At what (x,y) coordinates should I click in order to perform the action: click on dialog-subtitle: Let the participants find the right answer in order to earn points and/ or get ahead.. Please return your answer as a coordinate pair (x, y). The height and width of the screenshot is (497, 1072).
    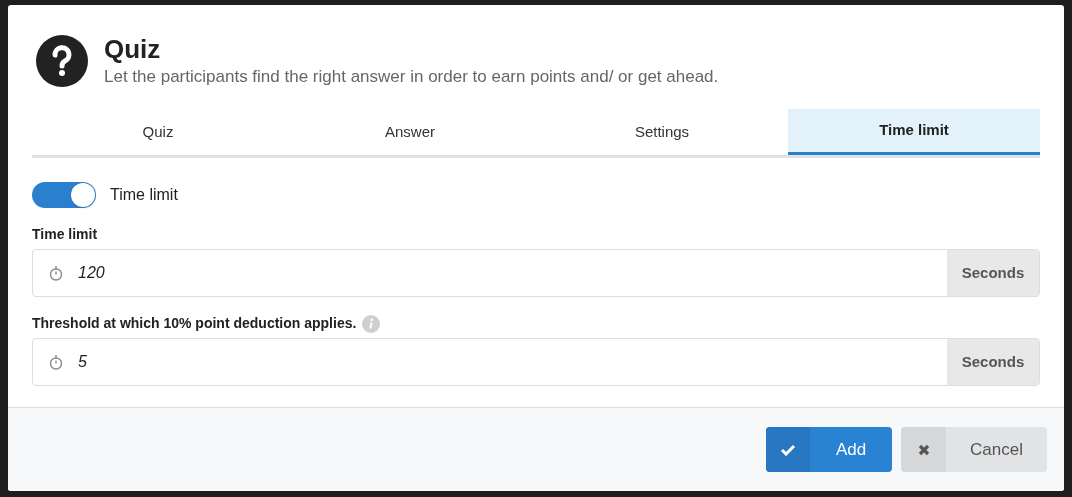
    Looking at the image, I should click on (411, 77).